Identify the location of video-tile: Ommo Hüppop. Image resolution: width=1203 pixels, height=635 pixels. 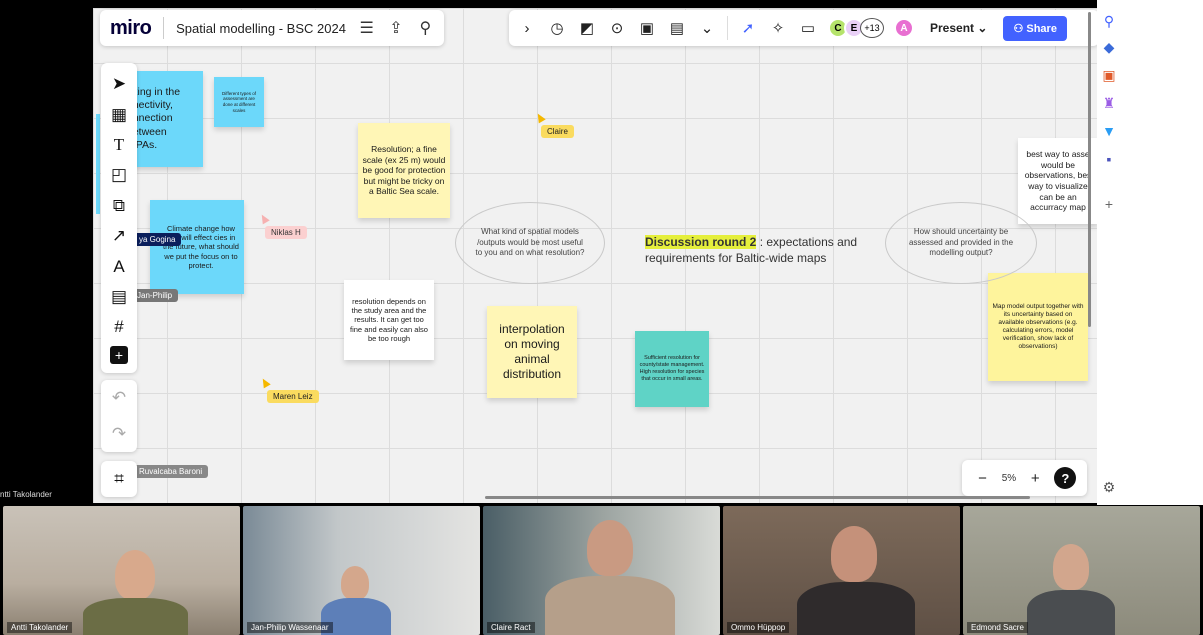
(841, 570).